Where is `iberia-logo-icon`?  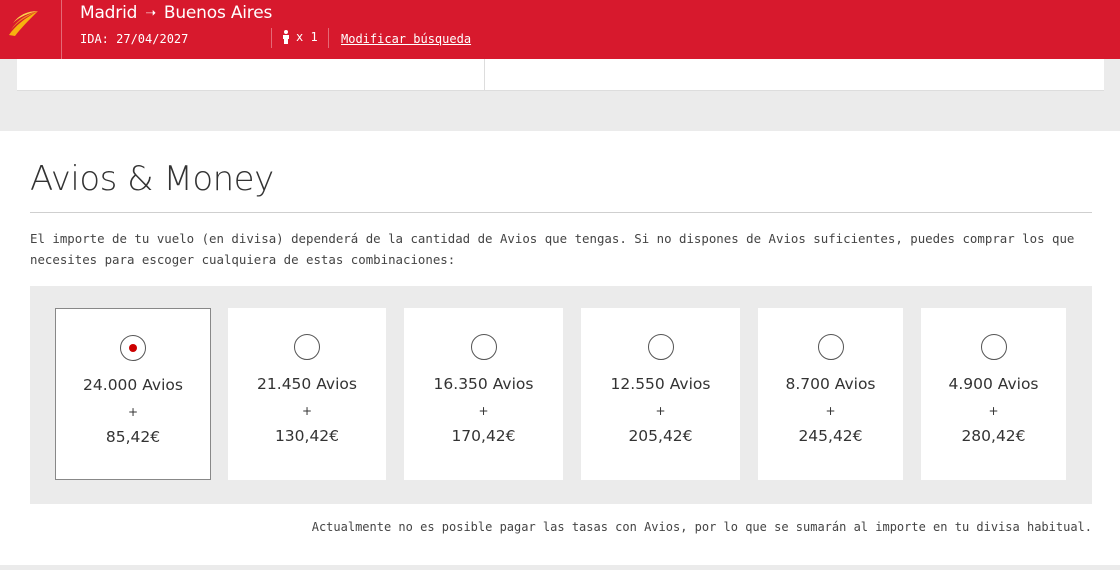
iberia-logo-icon is located at coordinates (23, 23).